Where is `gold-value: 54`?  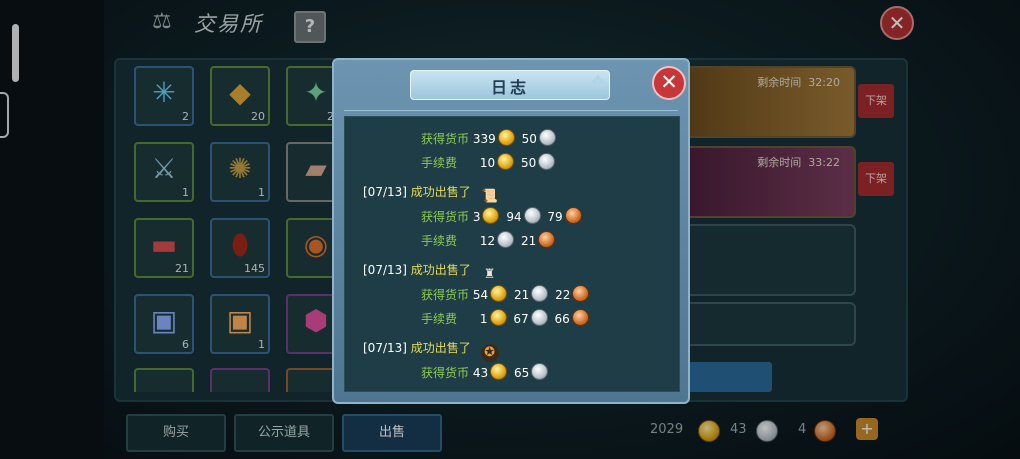 gold-value: 54 is located at coordinates (480, 295).